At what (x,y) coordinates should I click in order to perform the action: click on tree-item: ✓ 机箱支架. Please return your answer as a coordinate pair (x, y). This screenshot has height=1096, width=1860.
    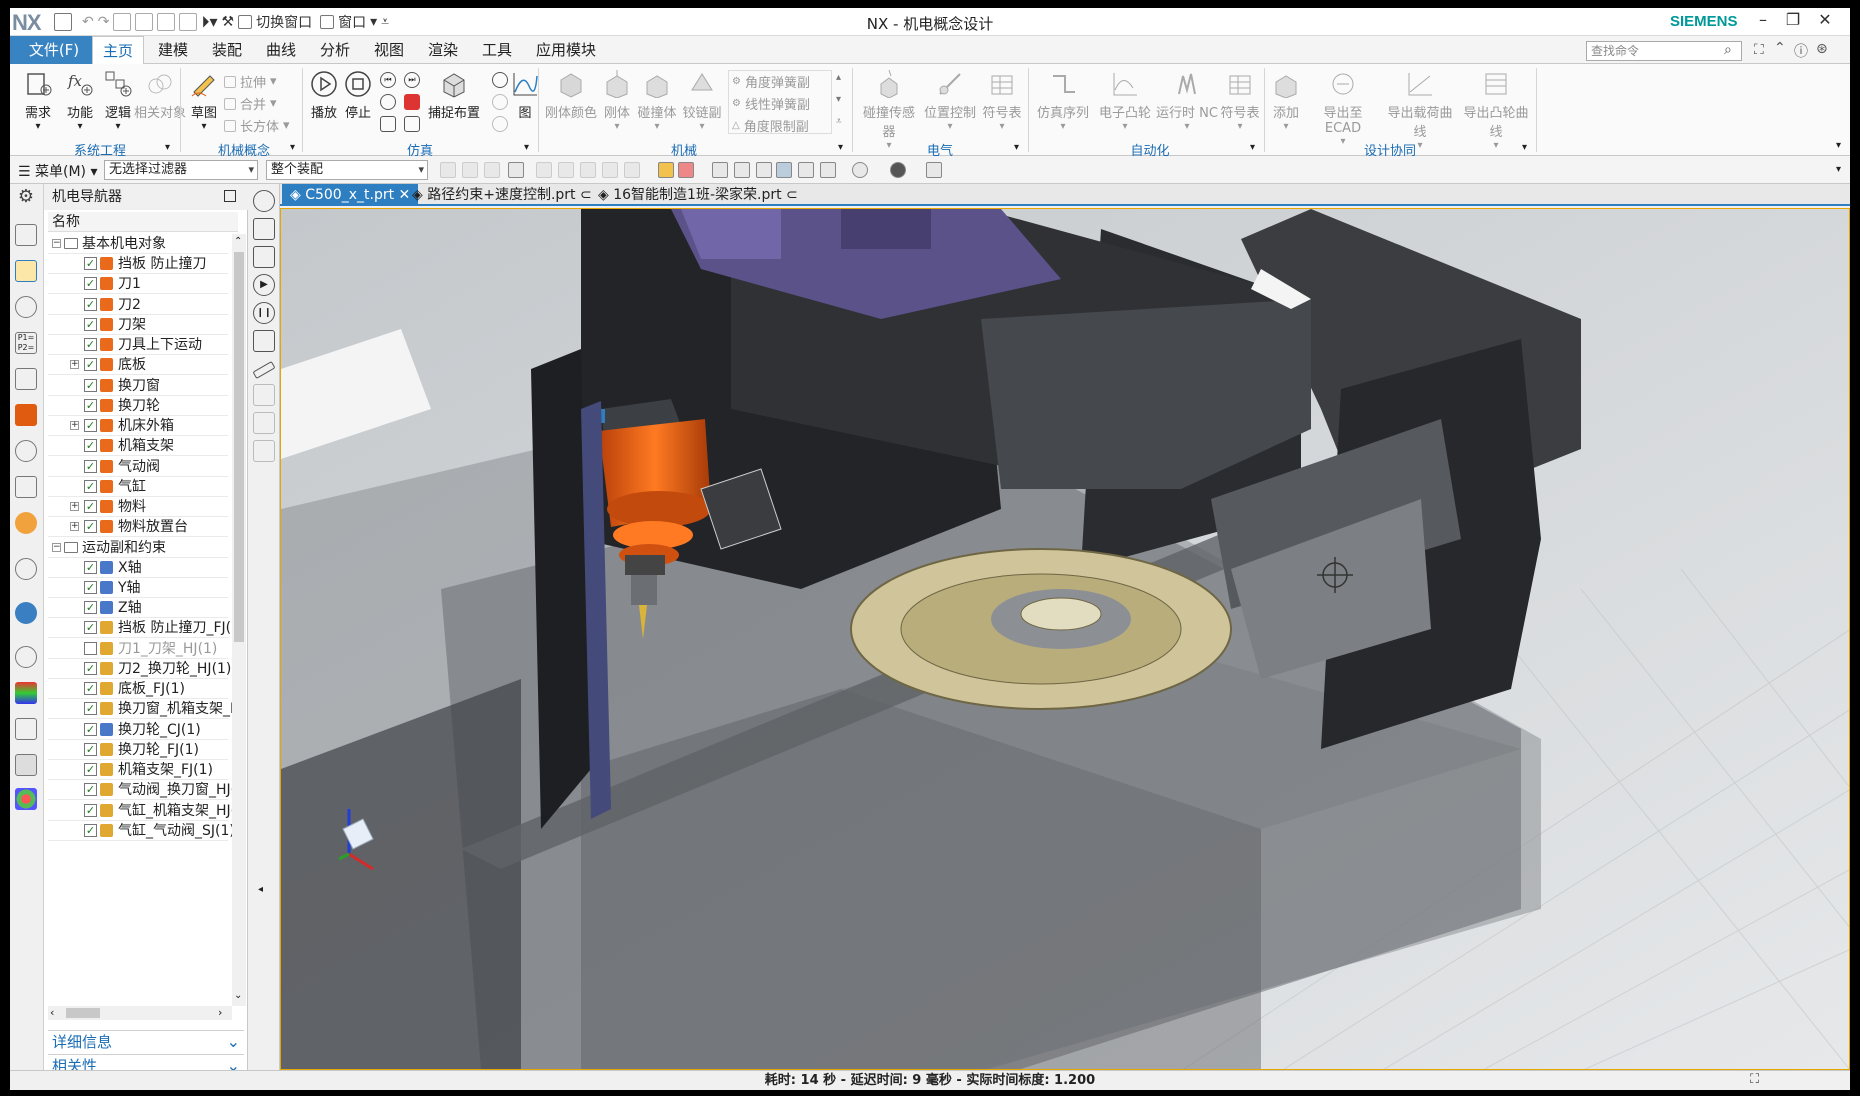
    Looking at the image, I should click on (138, 446).